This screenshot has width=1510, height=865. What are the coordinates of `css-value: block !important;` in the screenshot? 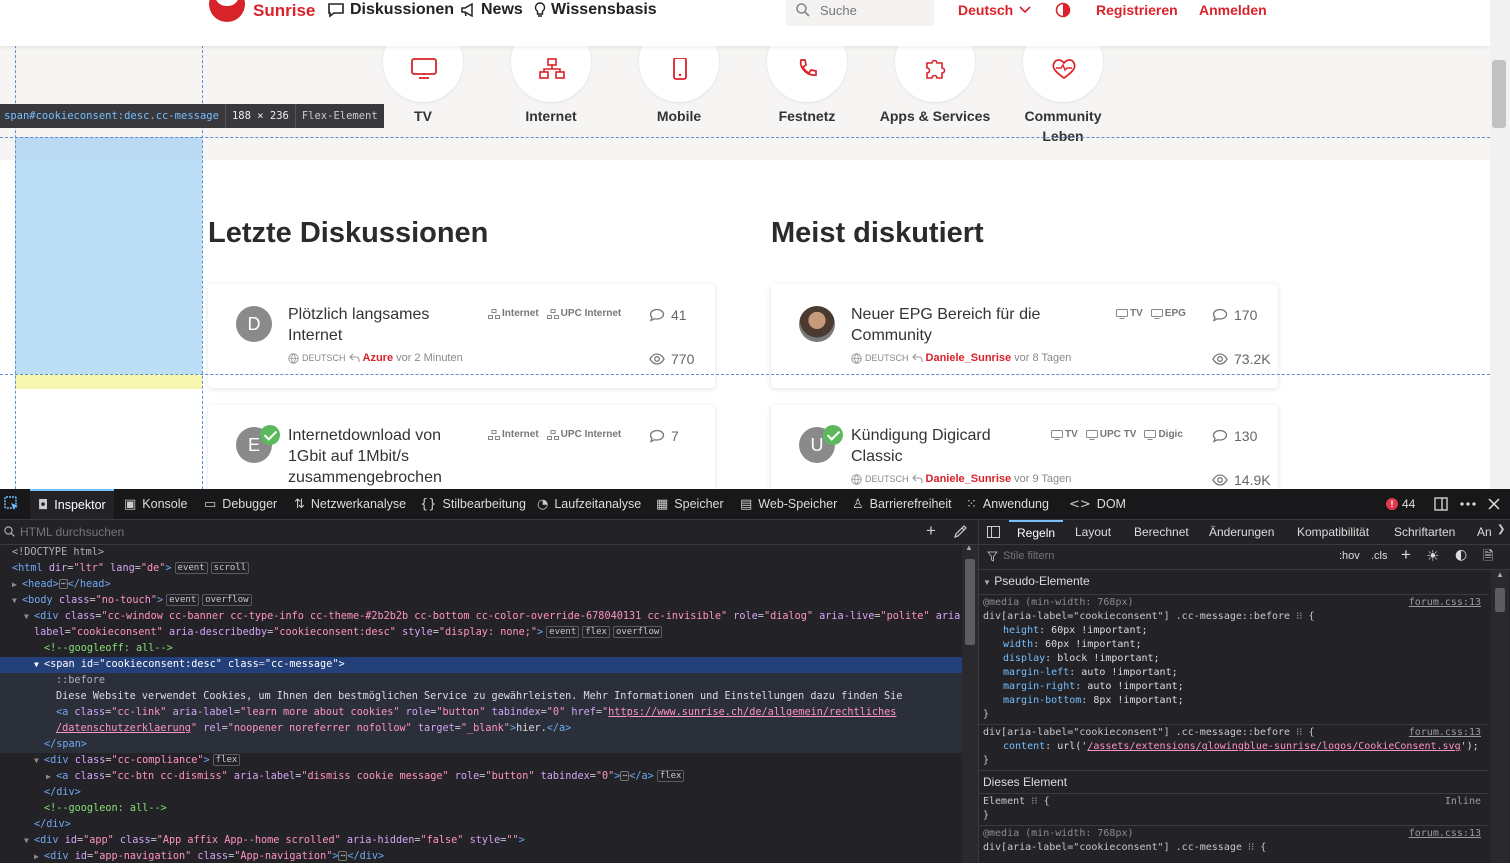 It's located at (1108, 658).